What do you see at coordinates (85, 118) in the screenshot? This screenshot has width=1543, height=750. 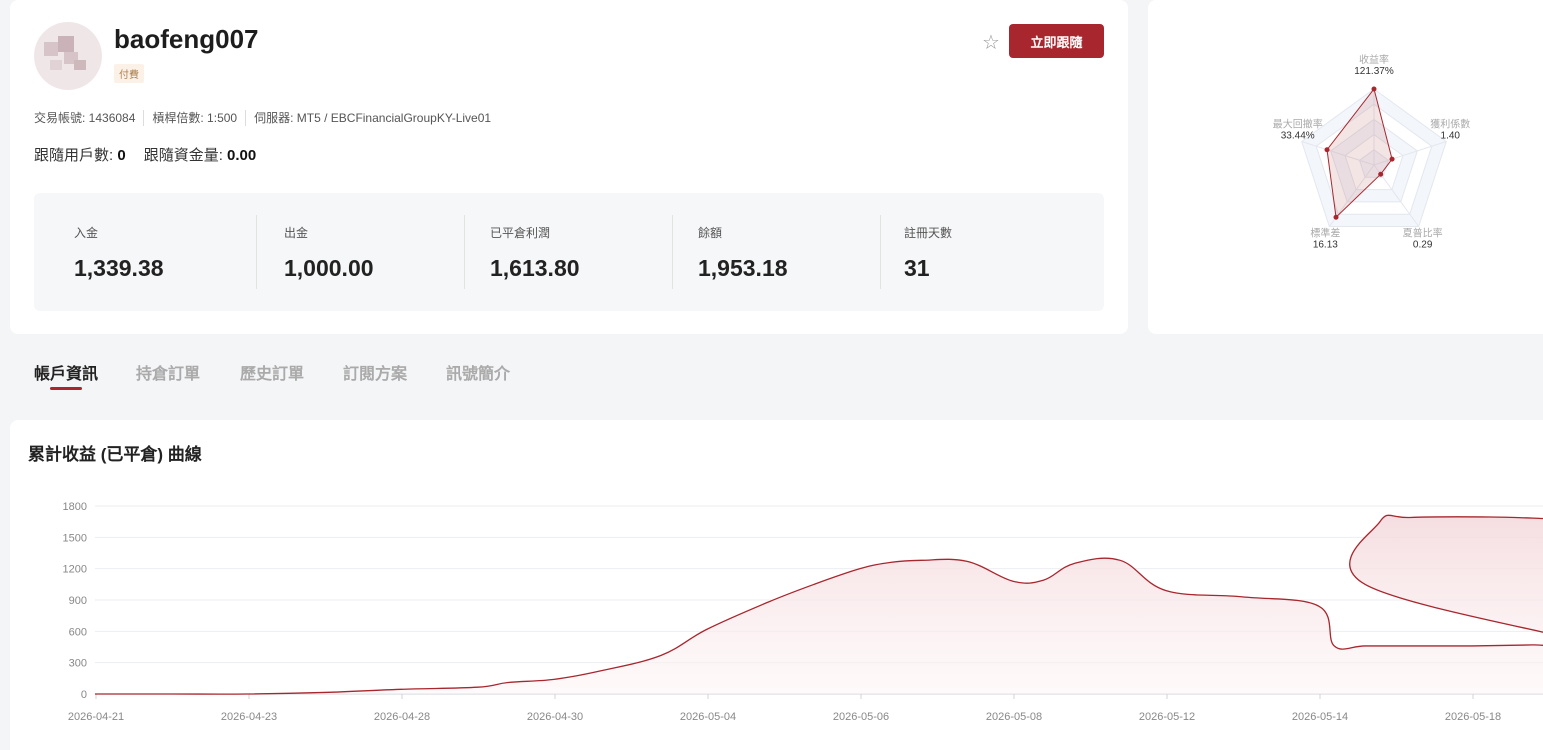 I see `account-number: 交易帳號: 1436084` at bounding box center [85, 118].